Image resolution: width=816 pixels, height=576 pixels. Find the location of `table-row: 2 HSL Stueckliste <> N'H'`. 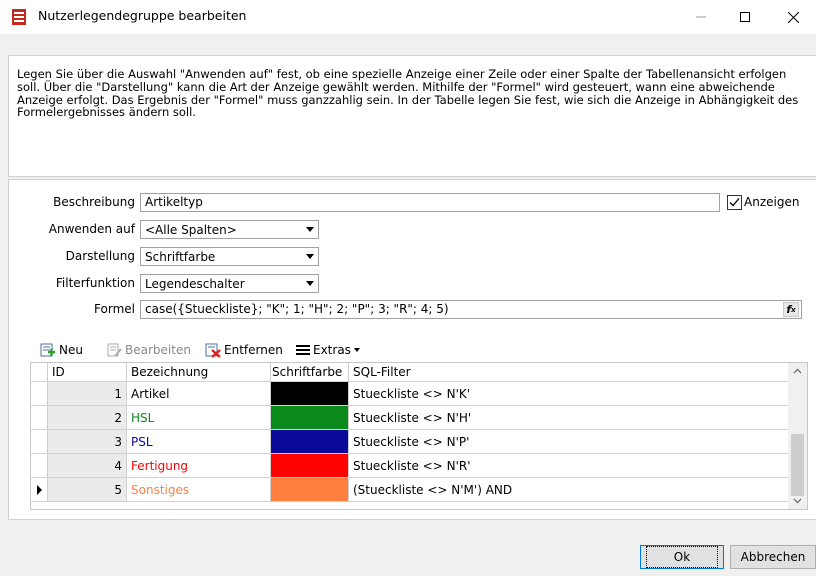

table-row: 2 HSL Stueckliste <> N'H' is located at coordinates (409, 418).